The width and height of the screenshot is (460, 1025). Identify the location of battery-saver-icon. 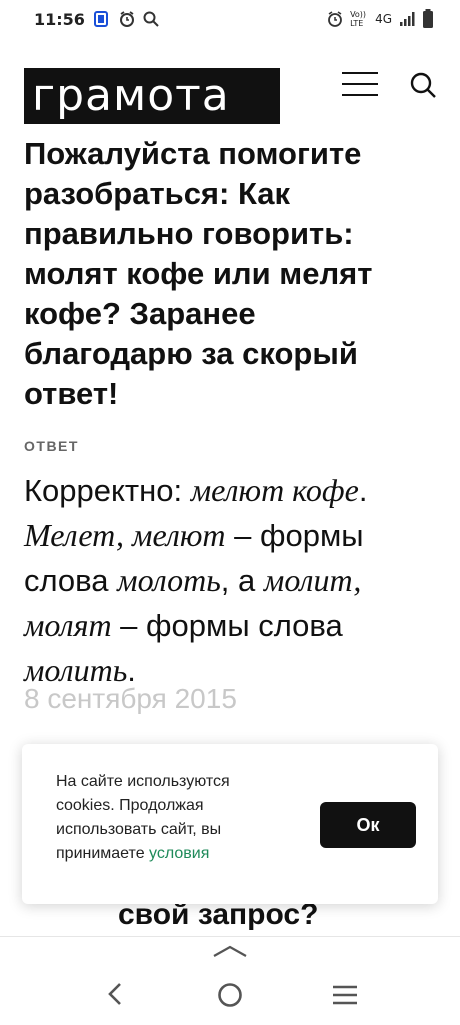
(101, 19).